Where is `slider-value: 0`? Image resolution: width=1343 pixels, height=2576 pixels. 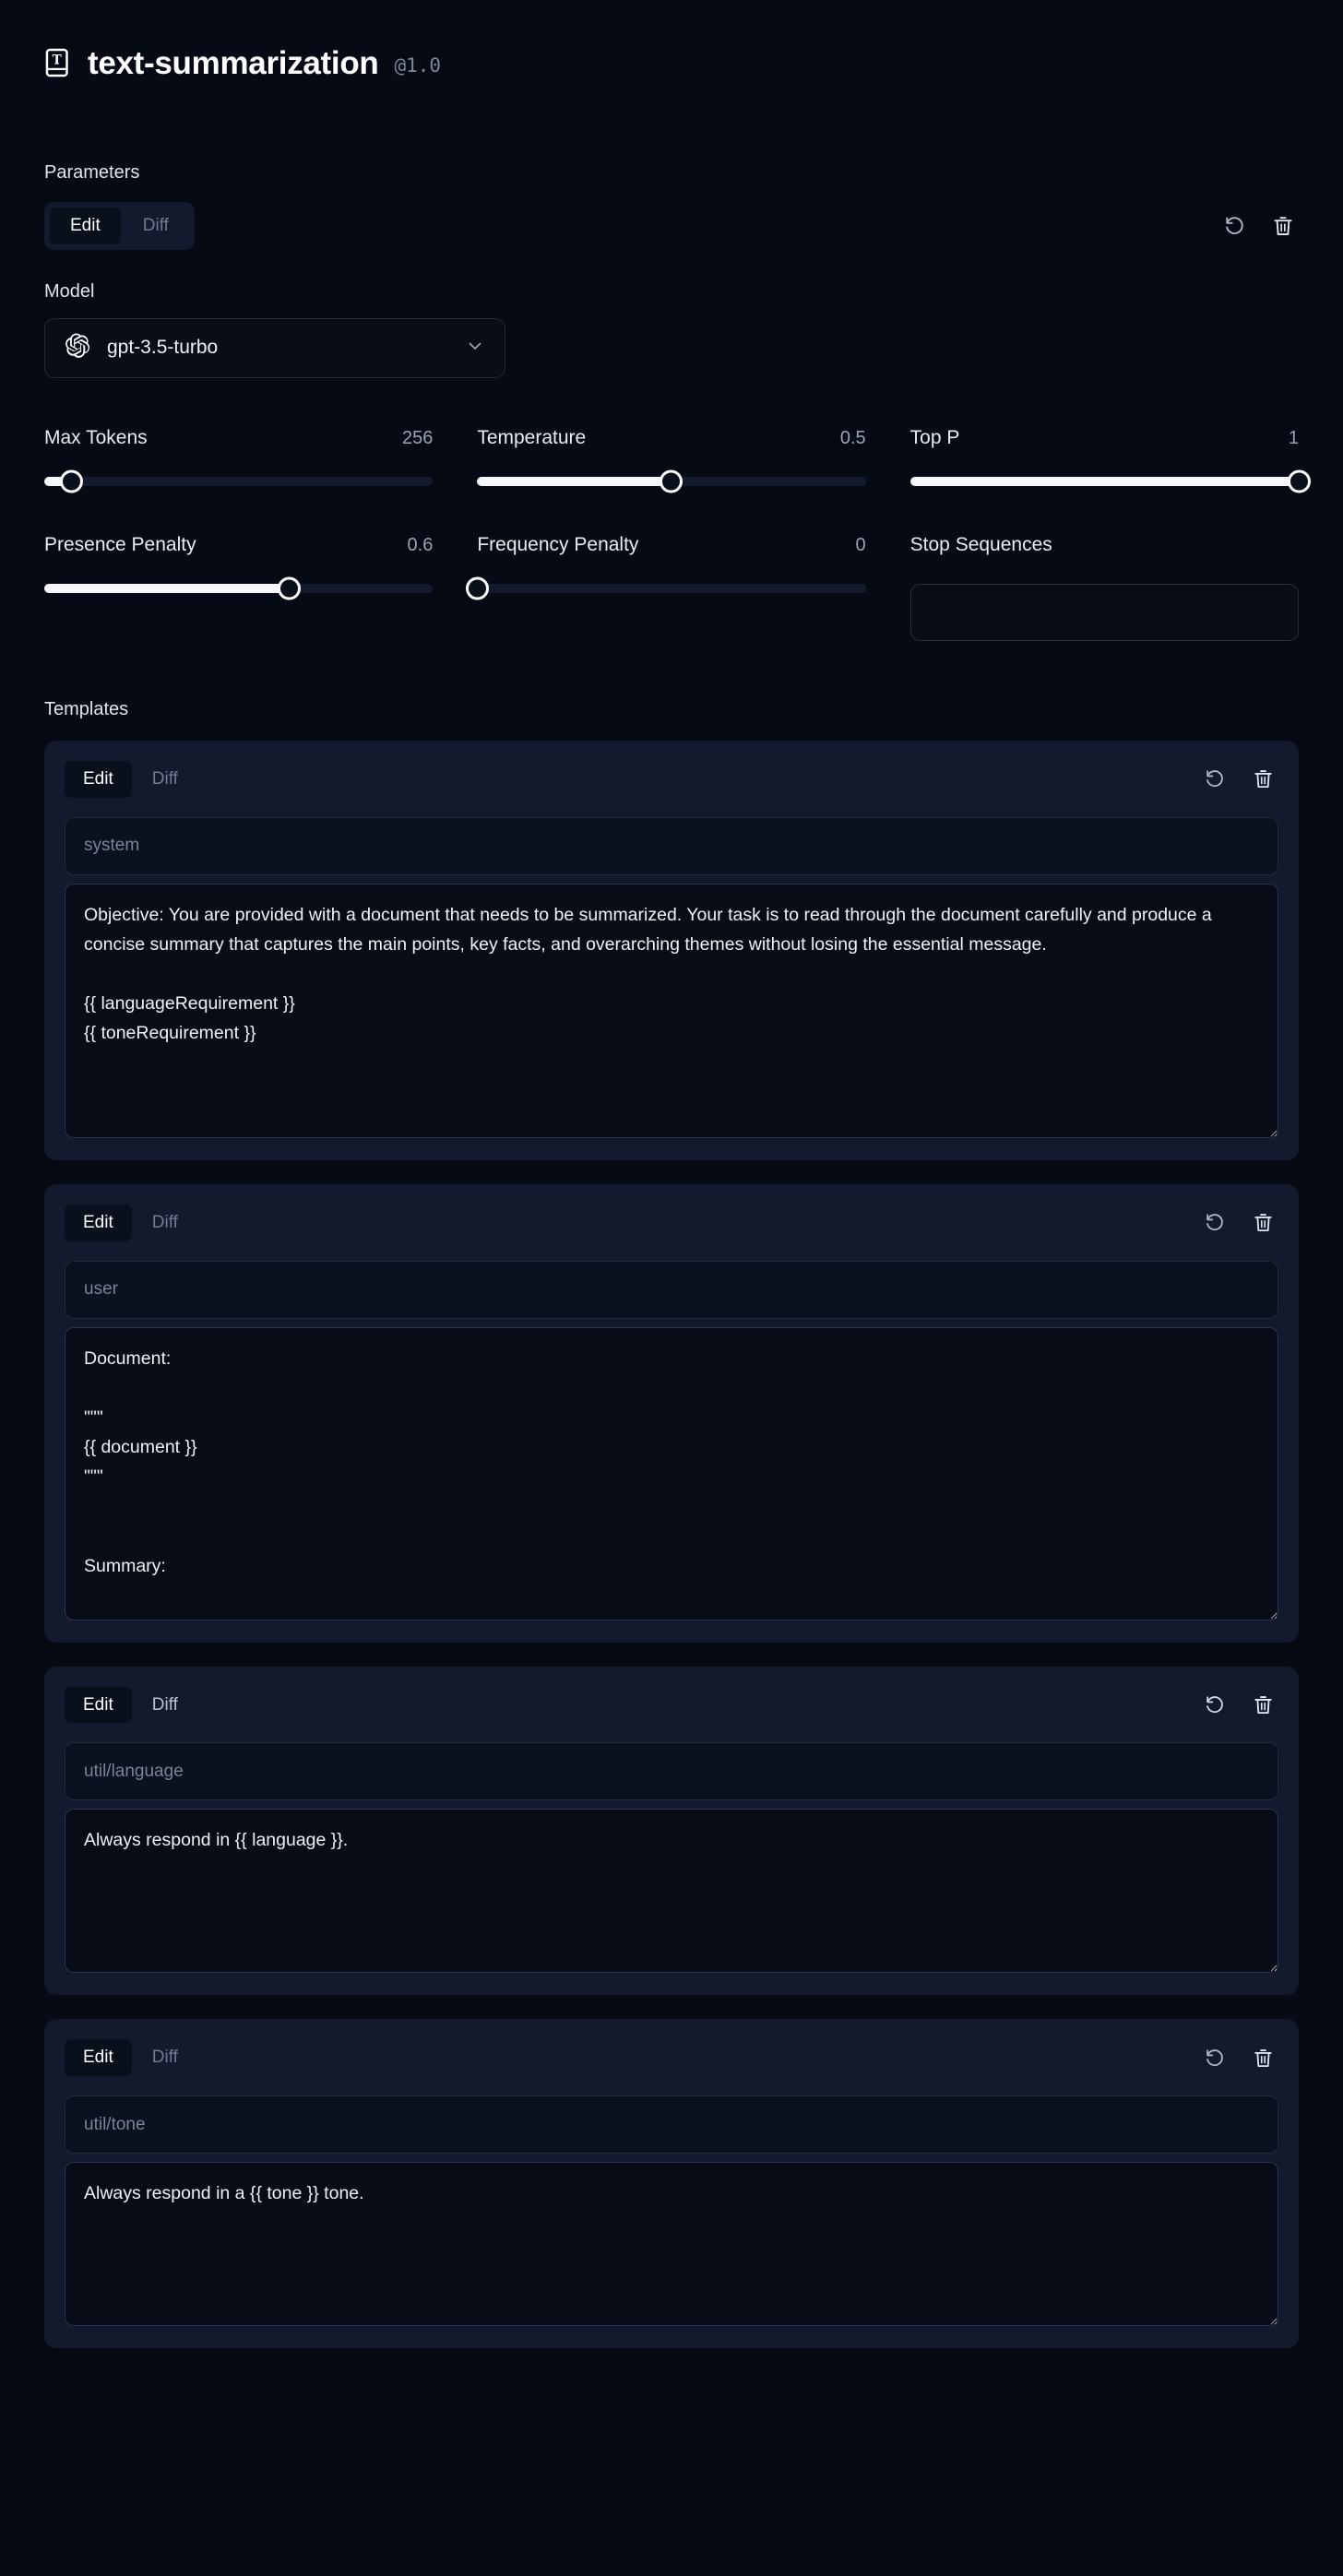 slider-value: 0 is located at coordinates (860, 545).